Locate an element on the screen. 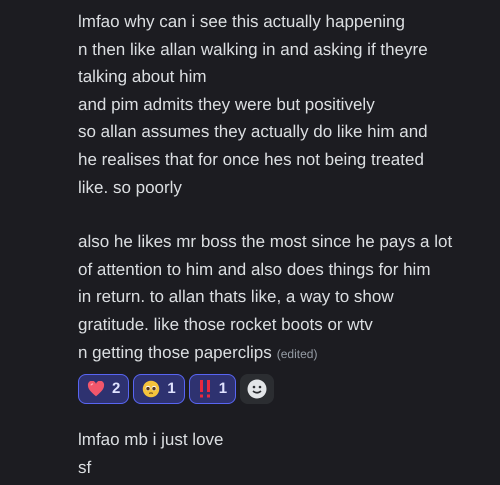 This screenshot has width=500, height=485. add-reaction-button is located at coordinates (257, 389).